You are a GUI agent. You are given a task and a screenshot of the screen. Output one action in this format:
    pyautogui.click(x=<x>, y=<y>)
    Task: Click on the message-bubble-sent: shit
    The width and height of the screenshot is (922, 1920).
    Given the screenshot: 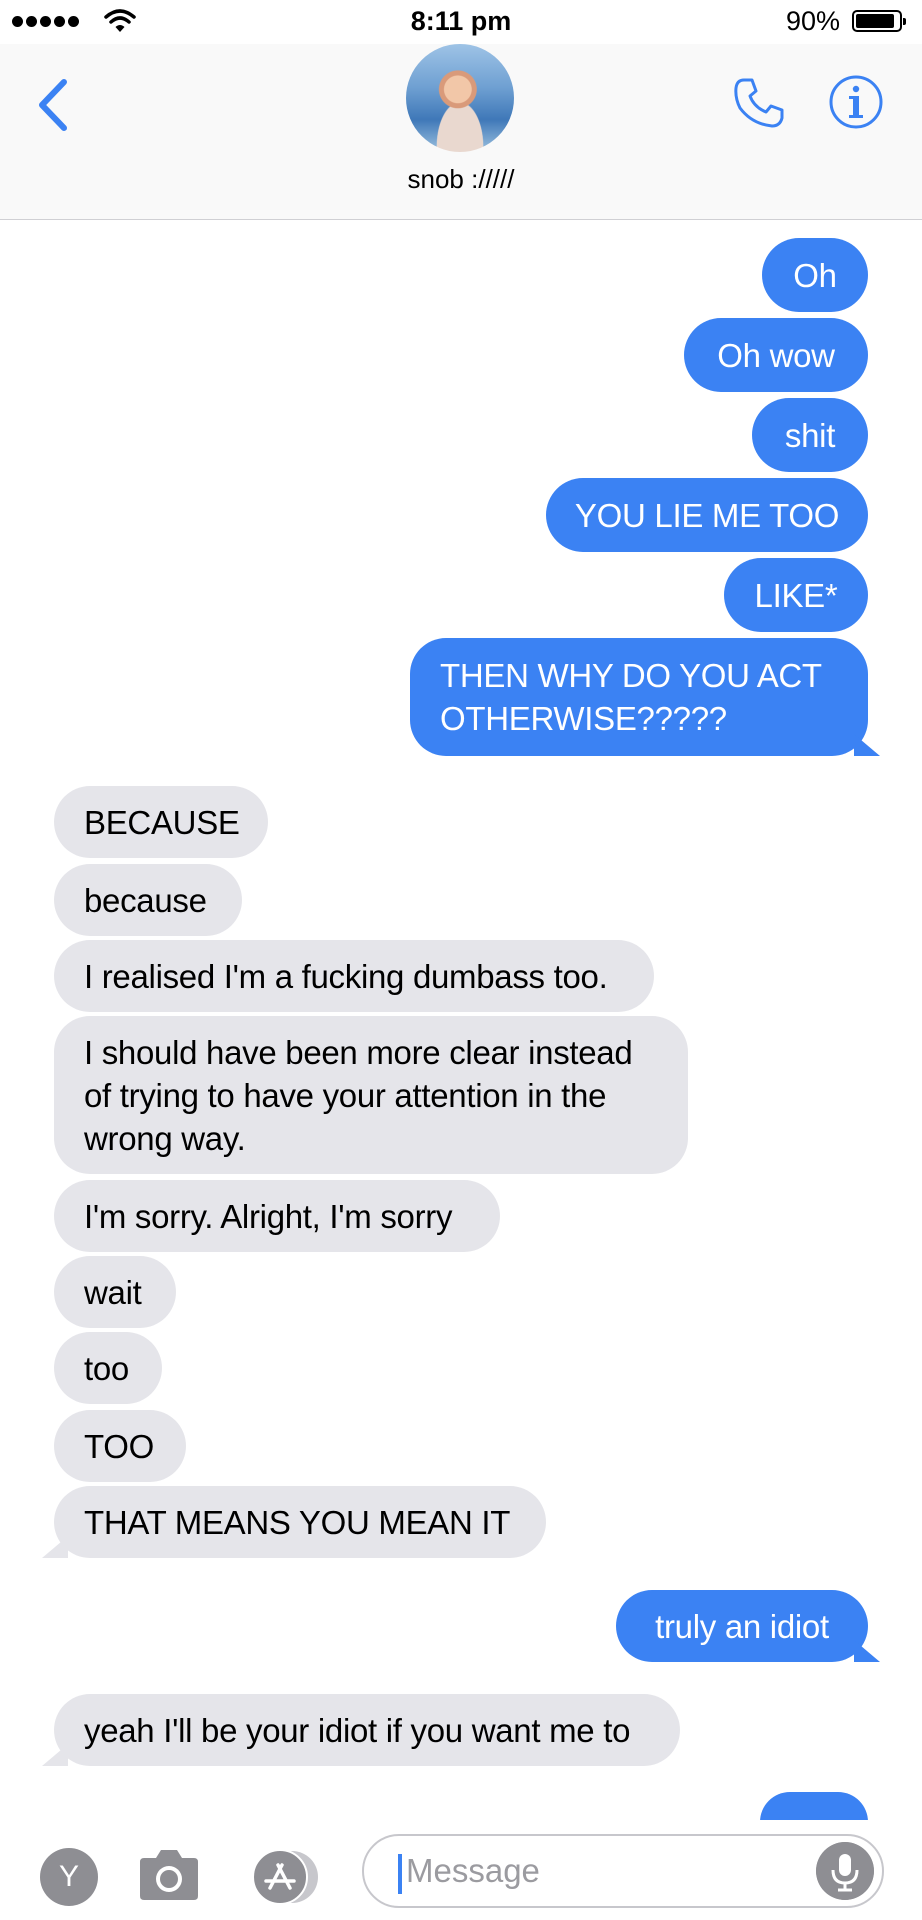 What is the action you would take?
    pyautogui.click(x=810, y=435)
    